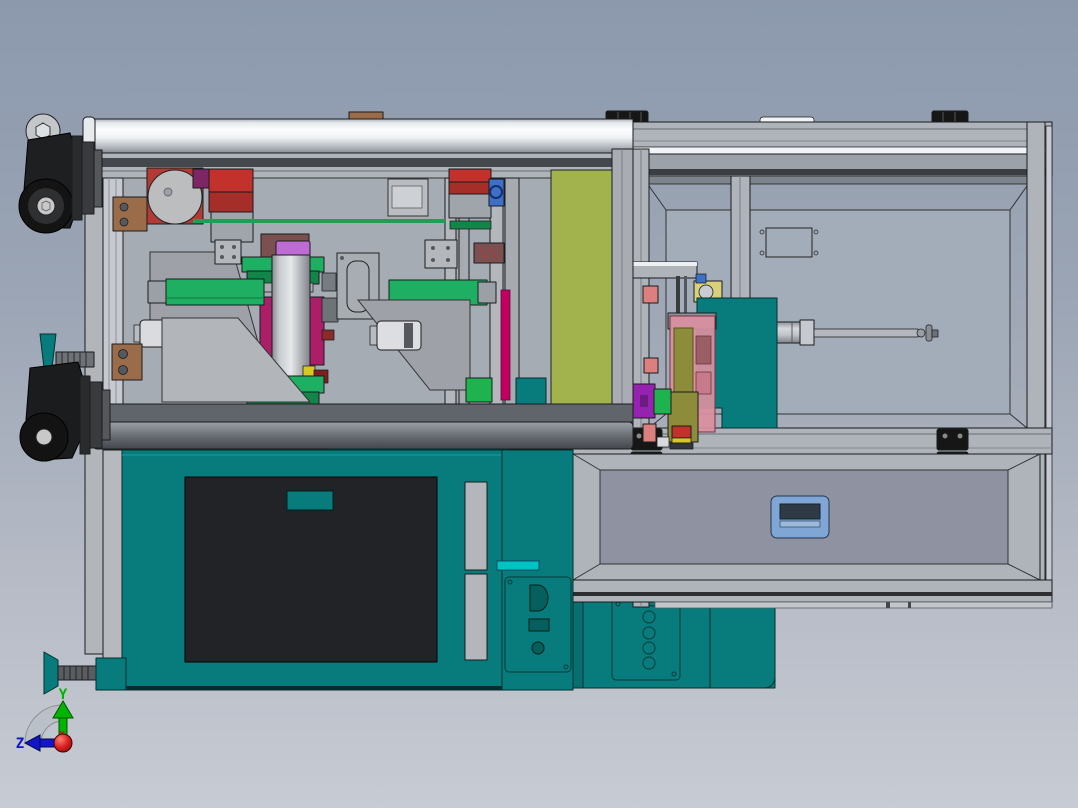 The height and width of the screenshot is (808, 1078). I want to click on rail-slot, so click(359, 162).